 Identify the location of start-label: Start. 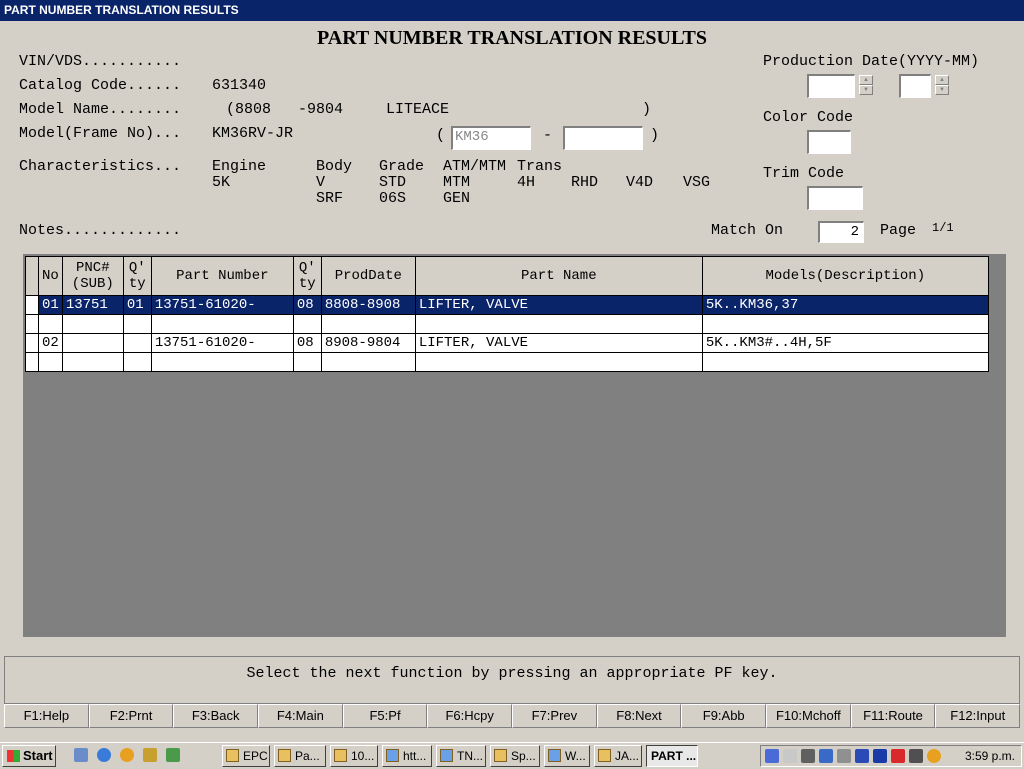
(38, 755).